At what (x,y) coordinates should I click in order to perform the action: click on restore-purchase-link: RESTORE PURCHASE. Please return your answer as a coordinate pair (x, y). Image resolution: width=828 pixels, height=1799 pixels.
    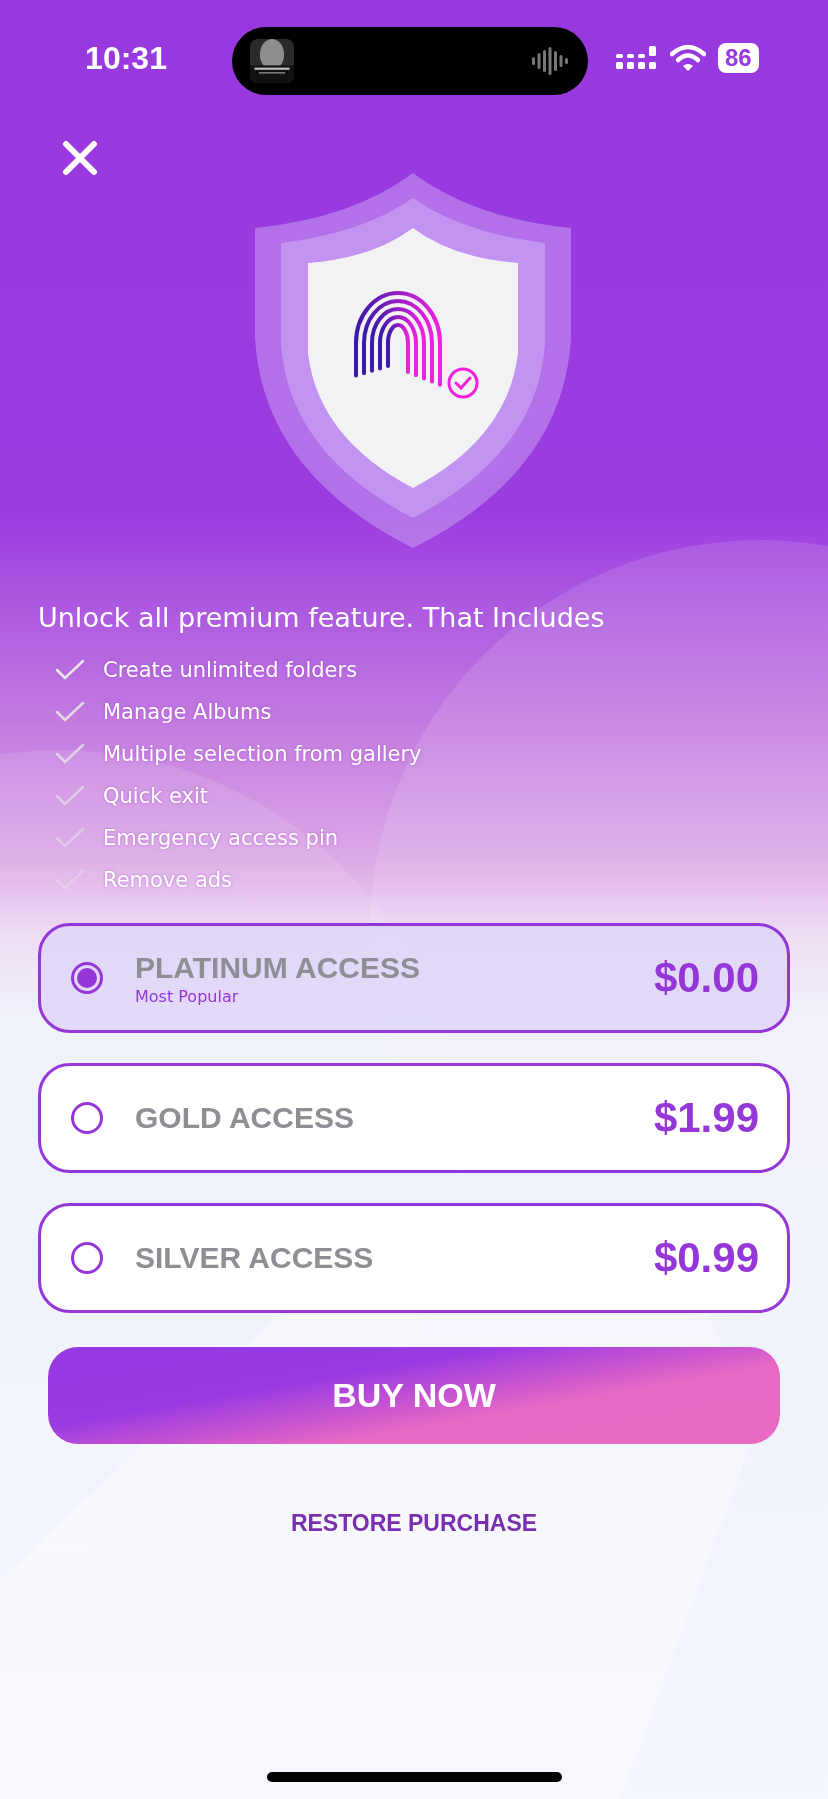
    Looking at the image, I should click on (414, 1523).